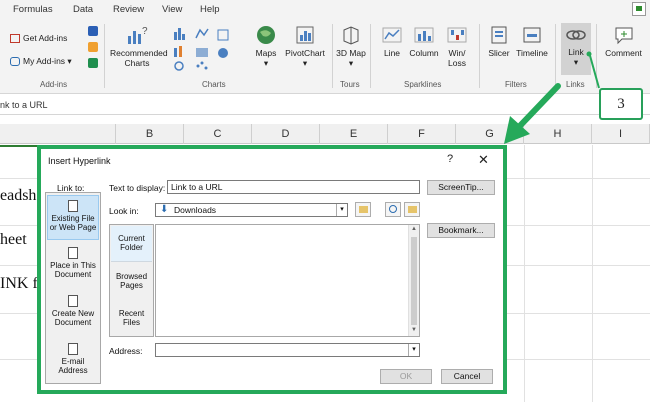 The height and width of the screenshot is (402, 650). Describe the element at coordinates (305, 46) in the screenshot. I see `pivotchart-button: PivotChart ▾` at that location.